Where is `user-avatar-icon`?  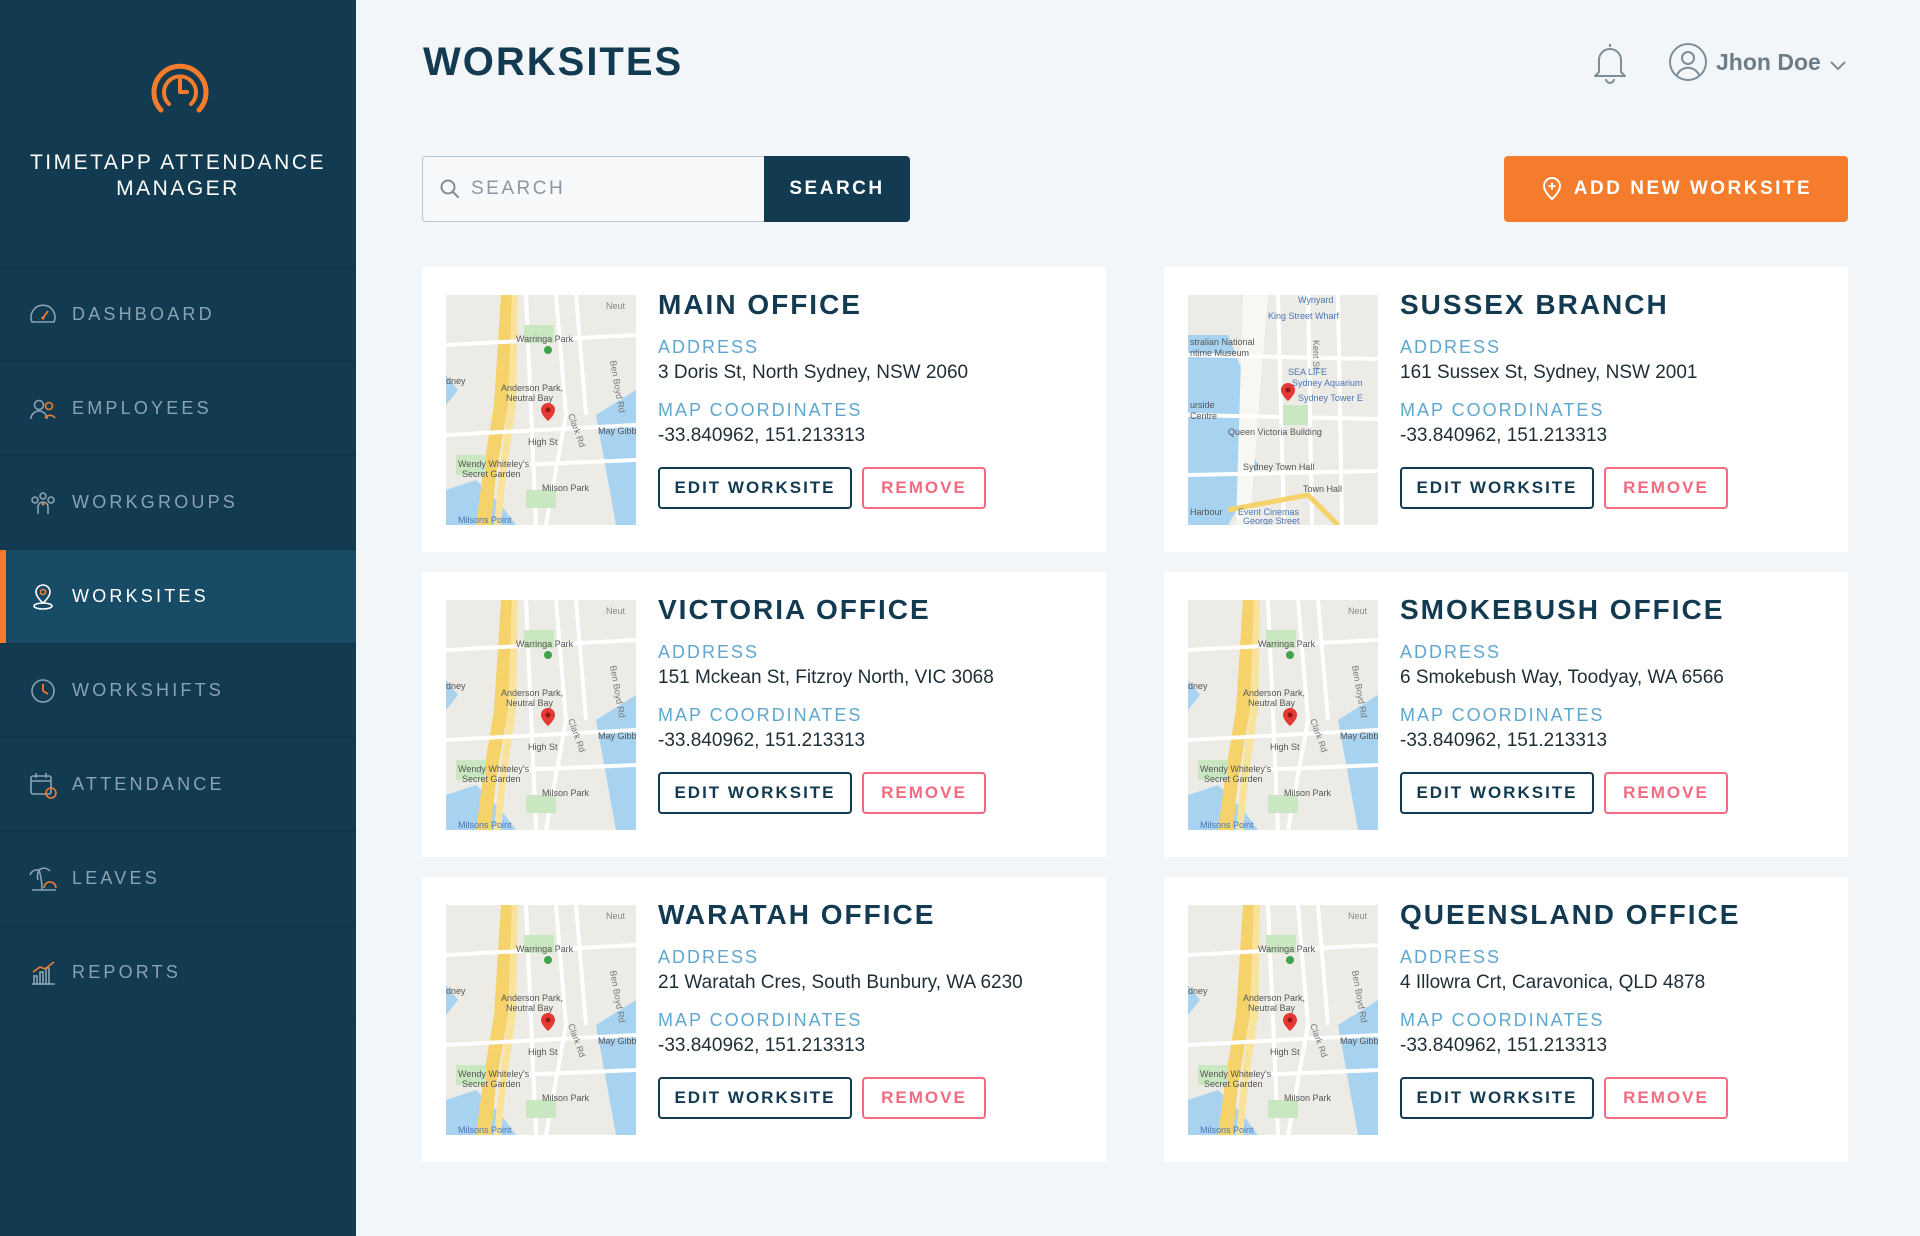
user-avatar-icon is located at coordinates (1688, 62).